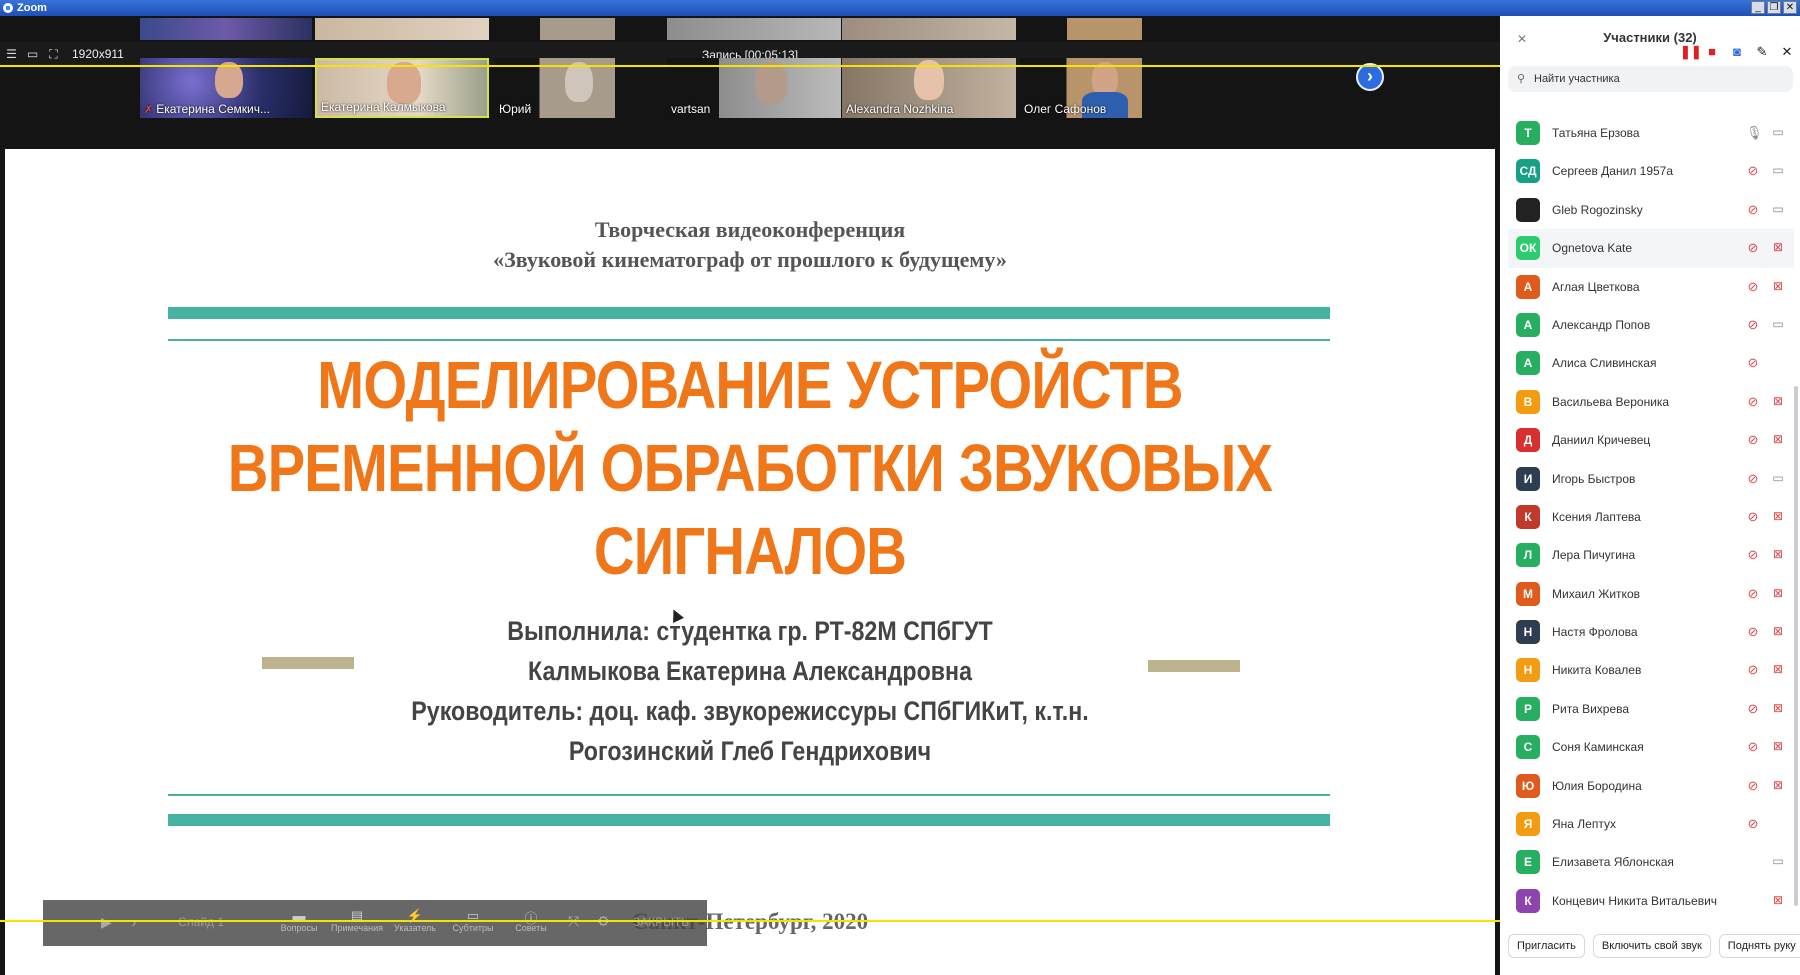 The height and width of the screenshot is (975, 1800). I want to click on video-tile: Юрий, so click(555, 88).